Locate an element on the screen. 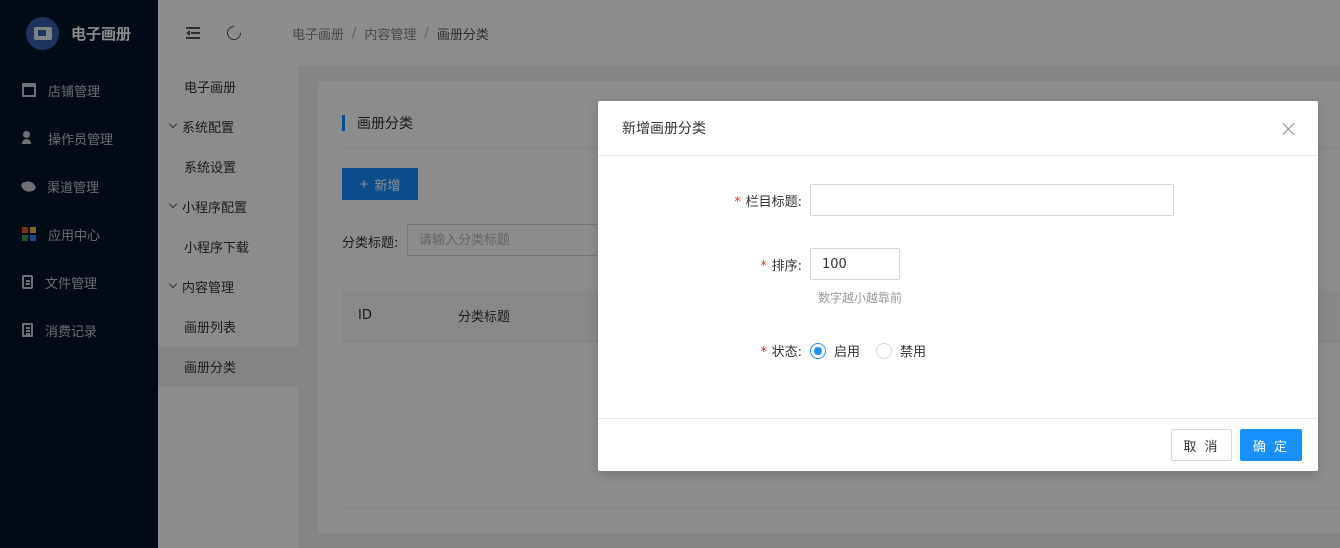 The width and height of the screenshot is (1340, 548). form-row-status: * 状态: 启用 禁用 is located at coordinates (770, 350).